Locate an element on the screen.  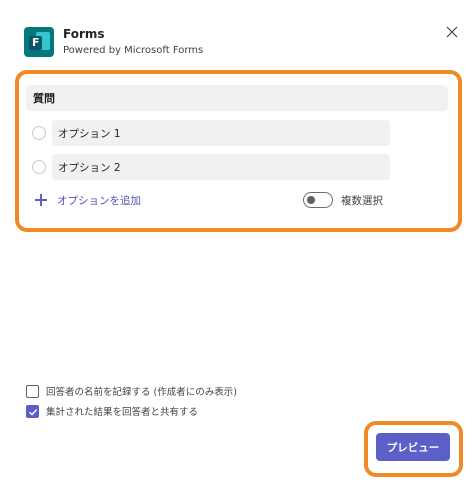
share-results-checkbox is located at coordinates (32, 411).